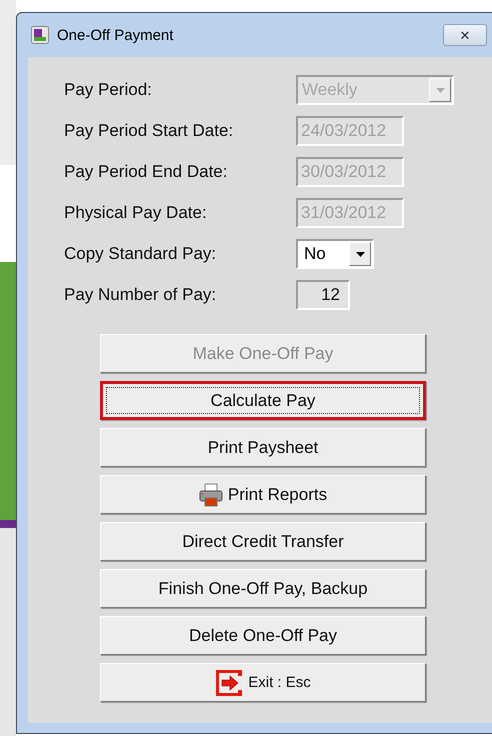 The image size is (492, 736). Describe the element at coordinates (263, 447) in the screenshot. I see `action-button: Print Paysheet` at that location.